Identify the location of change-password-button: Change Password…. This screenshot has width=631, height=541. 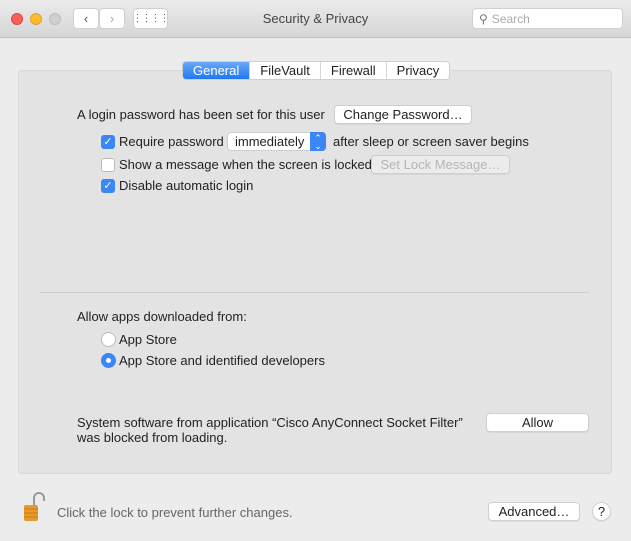
(403, 114).